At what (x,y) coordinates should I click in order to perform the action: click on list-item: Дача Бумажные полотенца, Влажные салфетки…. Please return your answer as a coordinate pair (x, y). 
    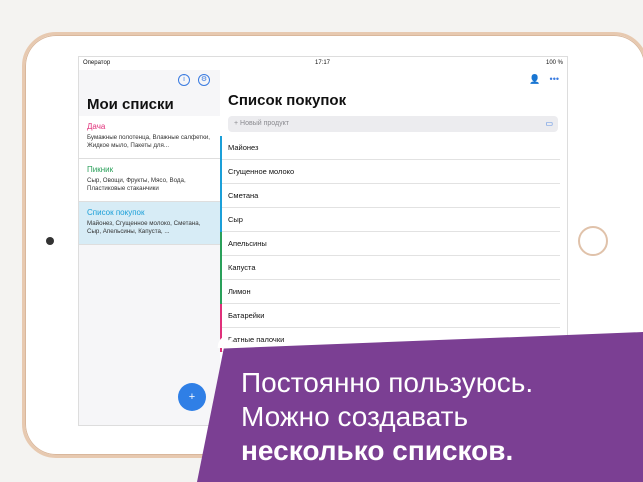
    Looking at the image, I should click on (149, 137).